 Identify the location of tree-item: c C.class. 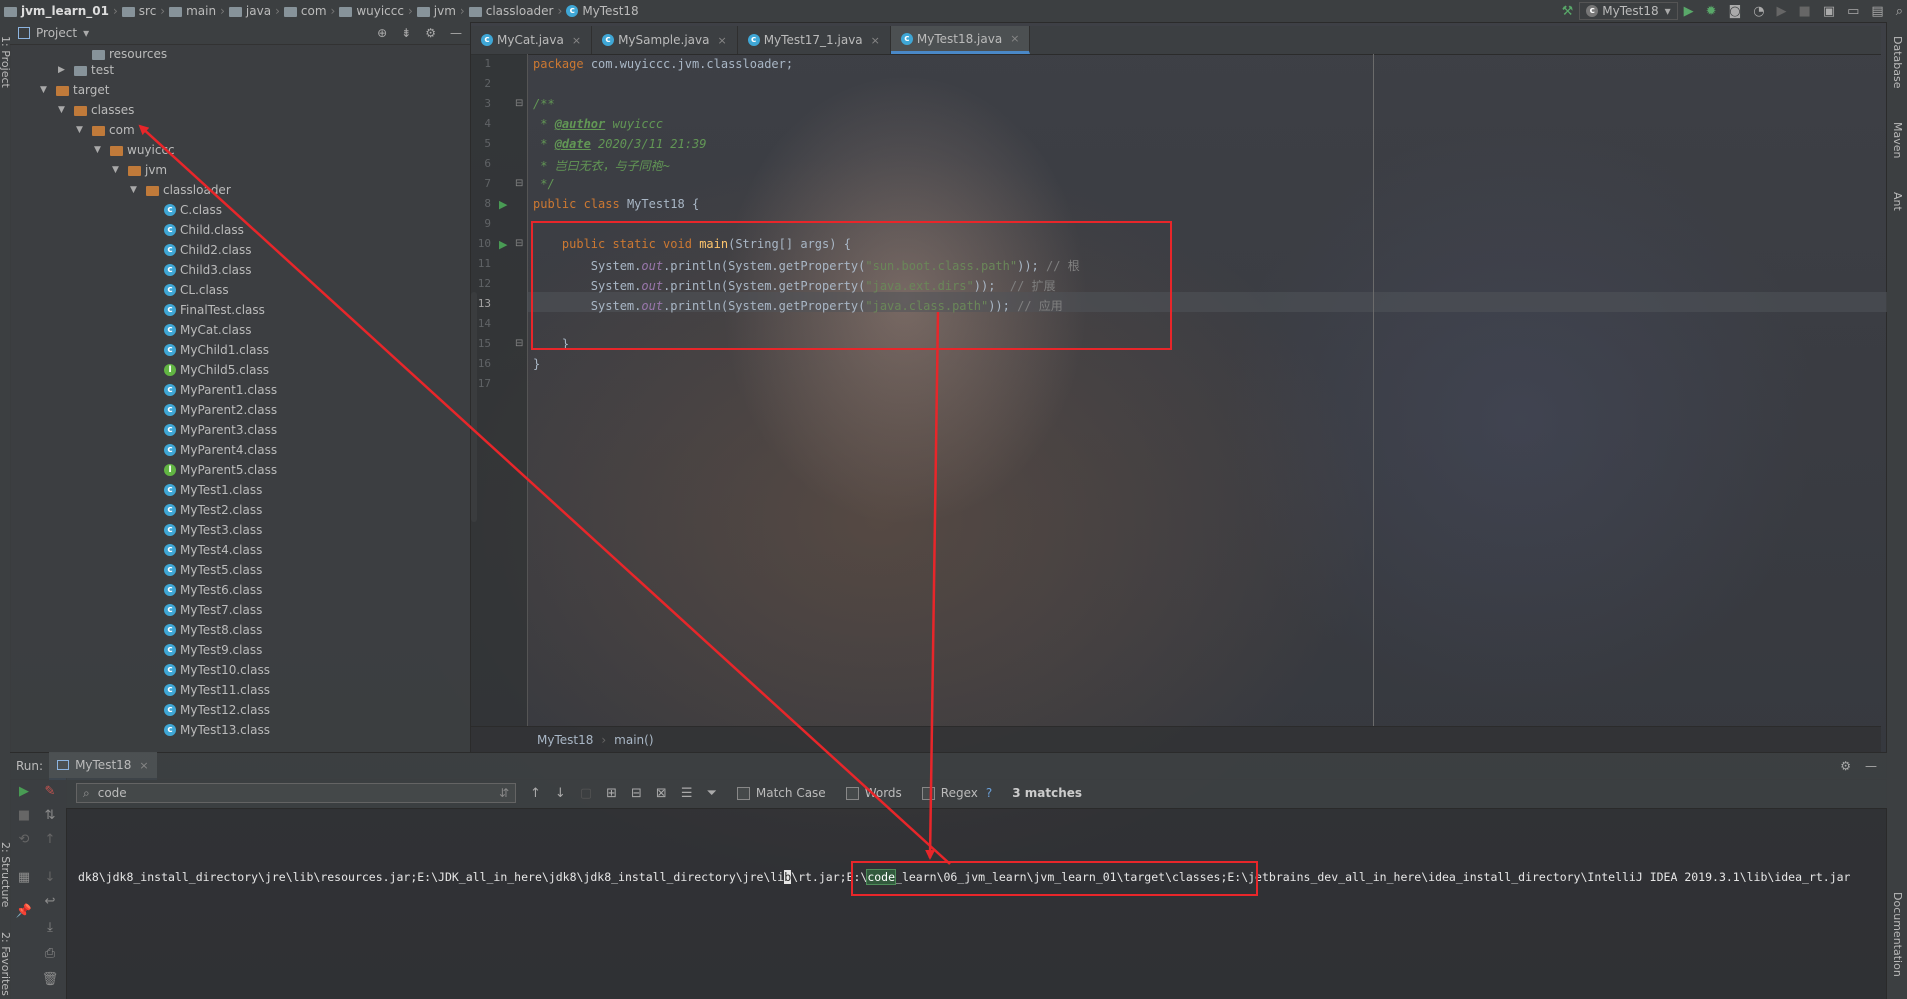
(240, 210).